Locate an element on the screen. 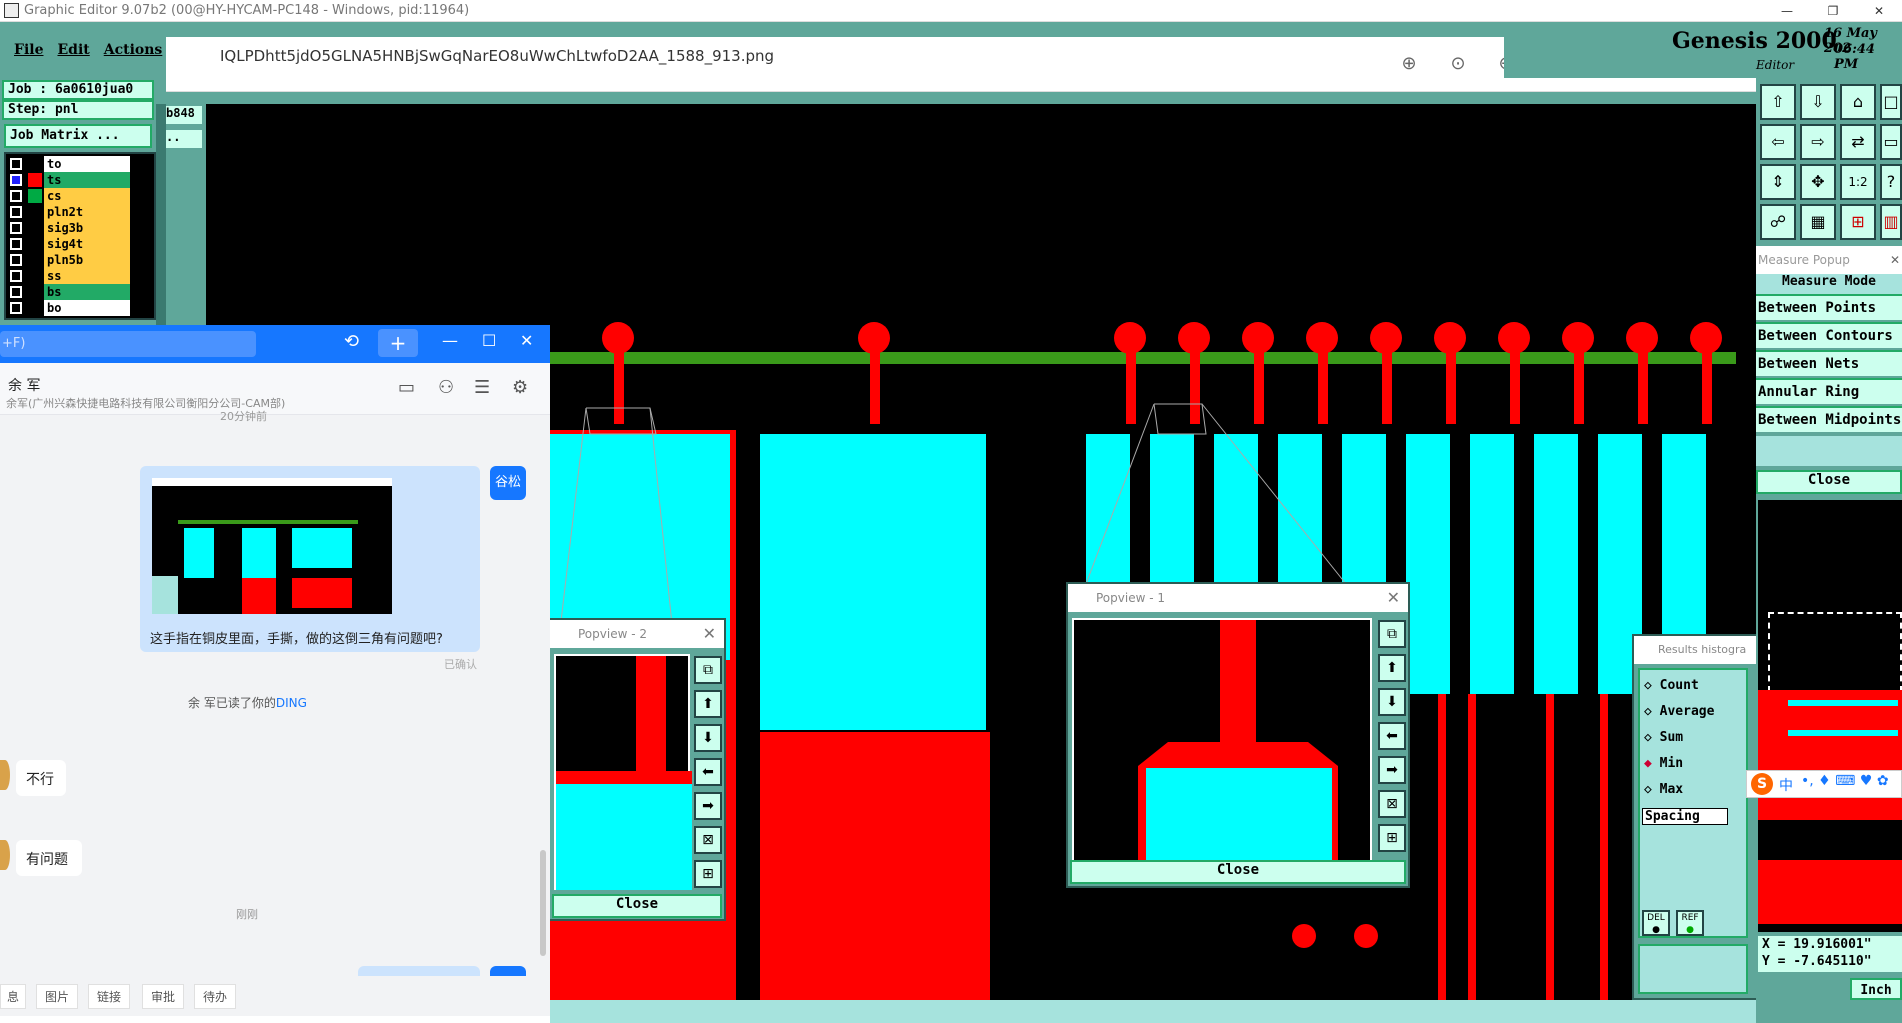 This screenshot has height=1023, width=1902. layer-row: sig4t is located at coordinates (80, 244).